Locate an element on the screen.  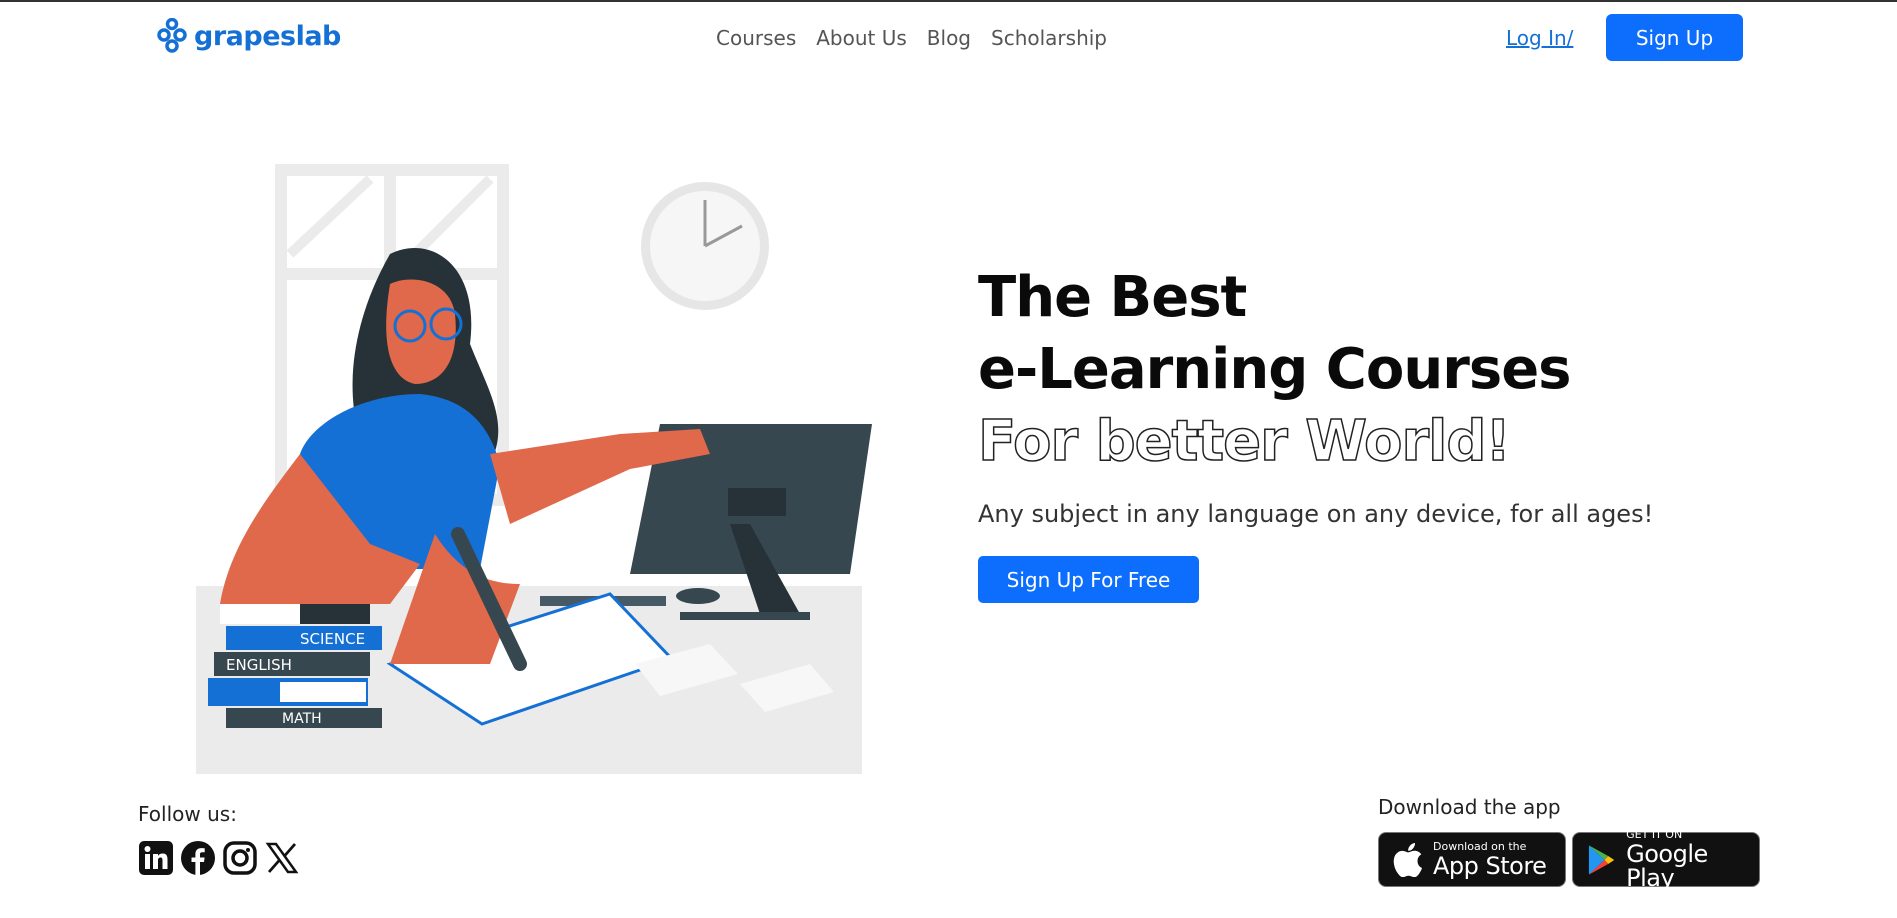
instagram-icon is located at coordinates (240, 858).